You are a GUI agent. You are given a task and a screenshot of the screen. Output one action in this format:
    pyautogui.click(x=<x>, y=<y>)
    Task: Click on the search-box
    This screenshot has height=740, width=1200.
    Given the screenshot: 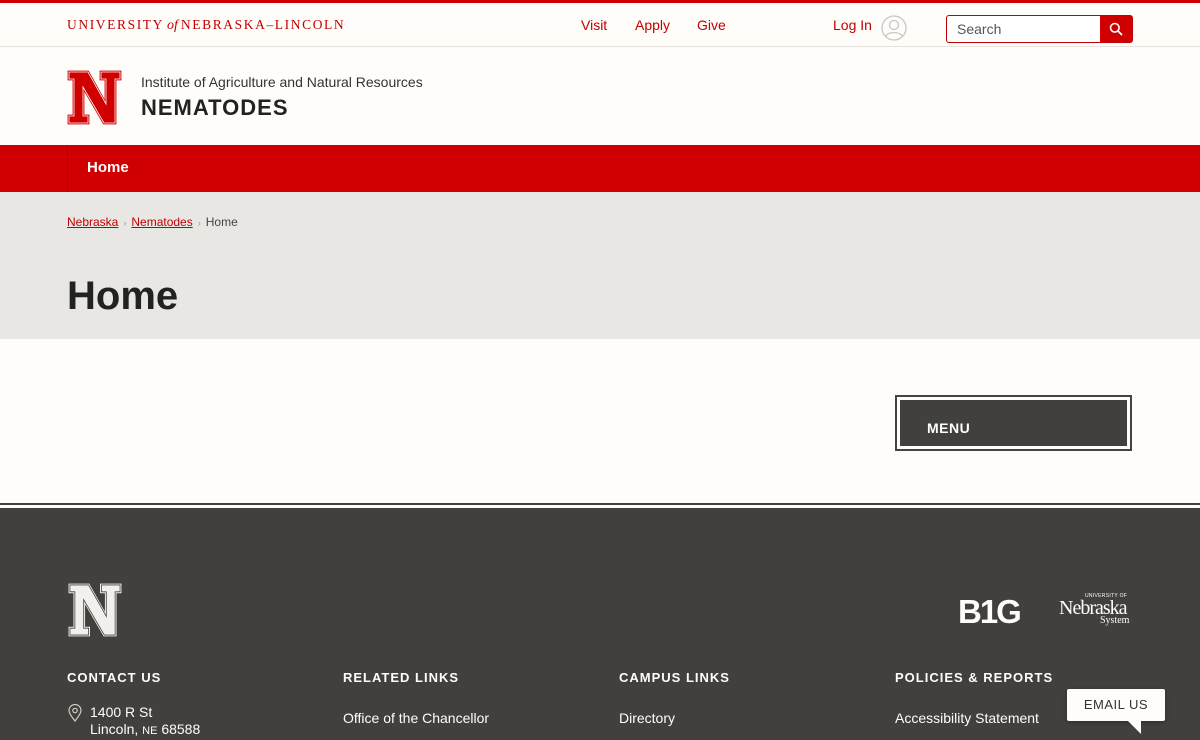 What is the action you would take?
    pyautogui.click(x=1039, y=29)
    